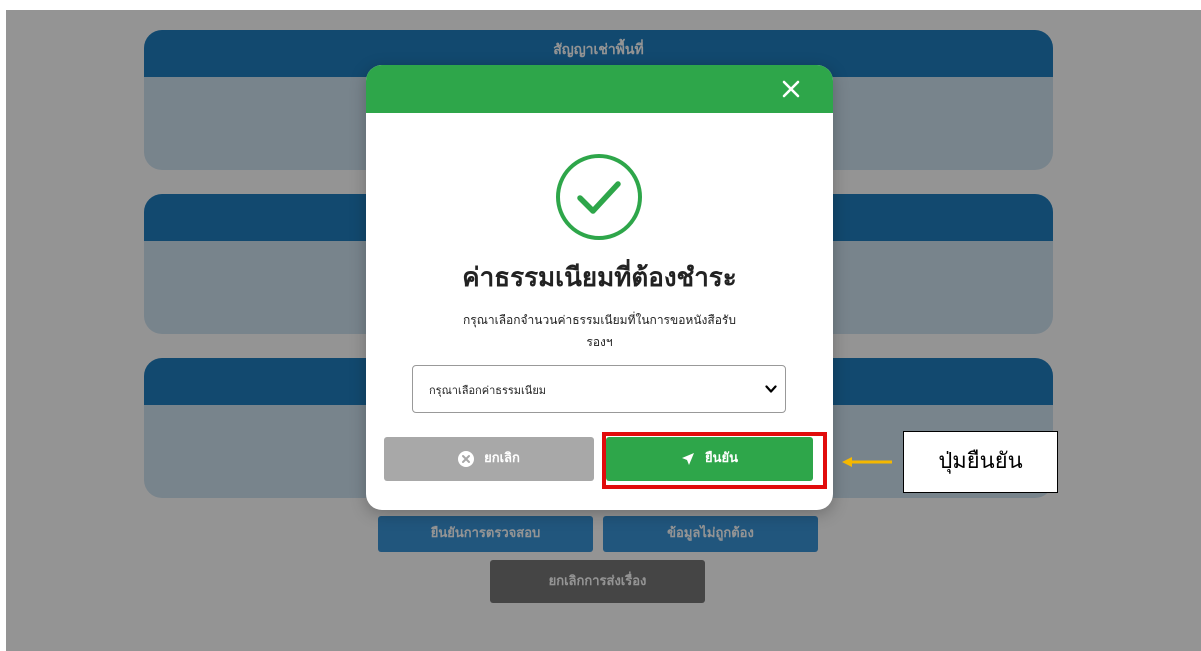 The image size is (1201, 651). I want to click on description-line: รองฯ, so click(599, 342).